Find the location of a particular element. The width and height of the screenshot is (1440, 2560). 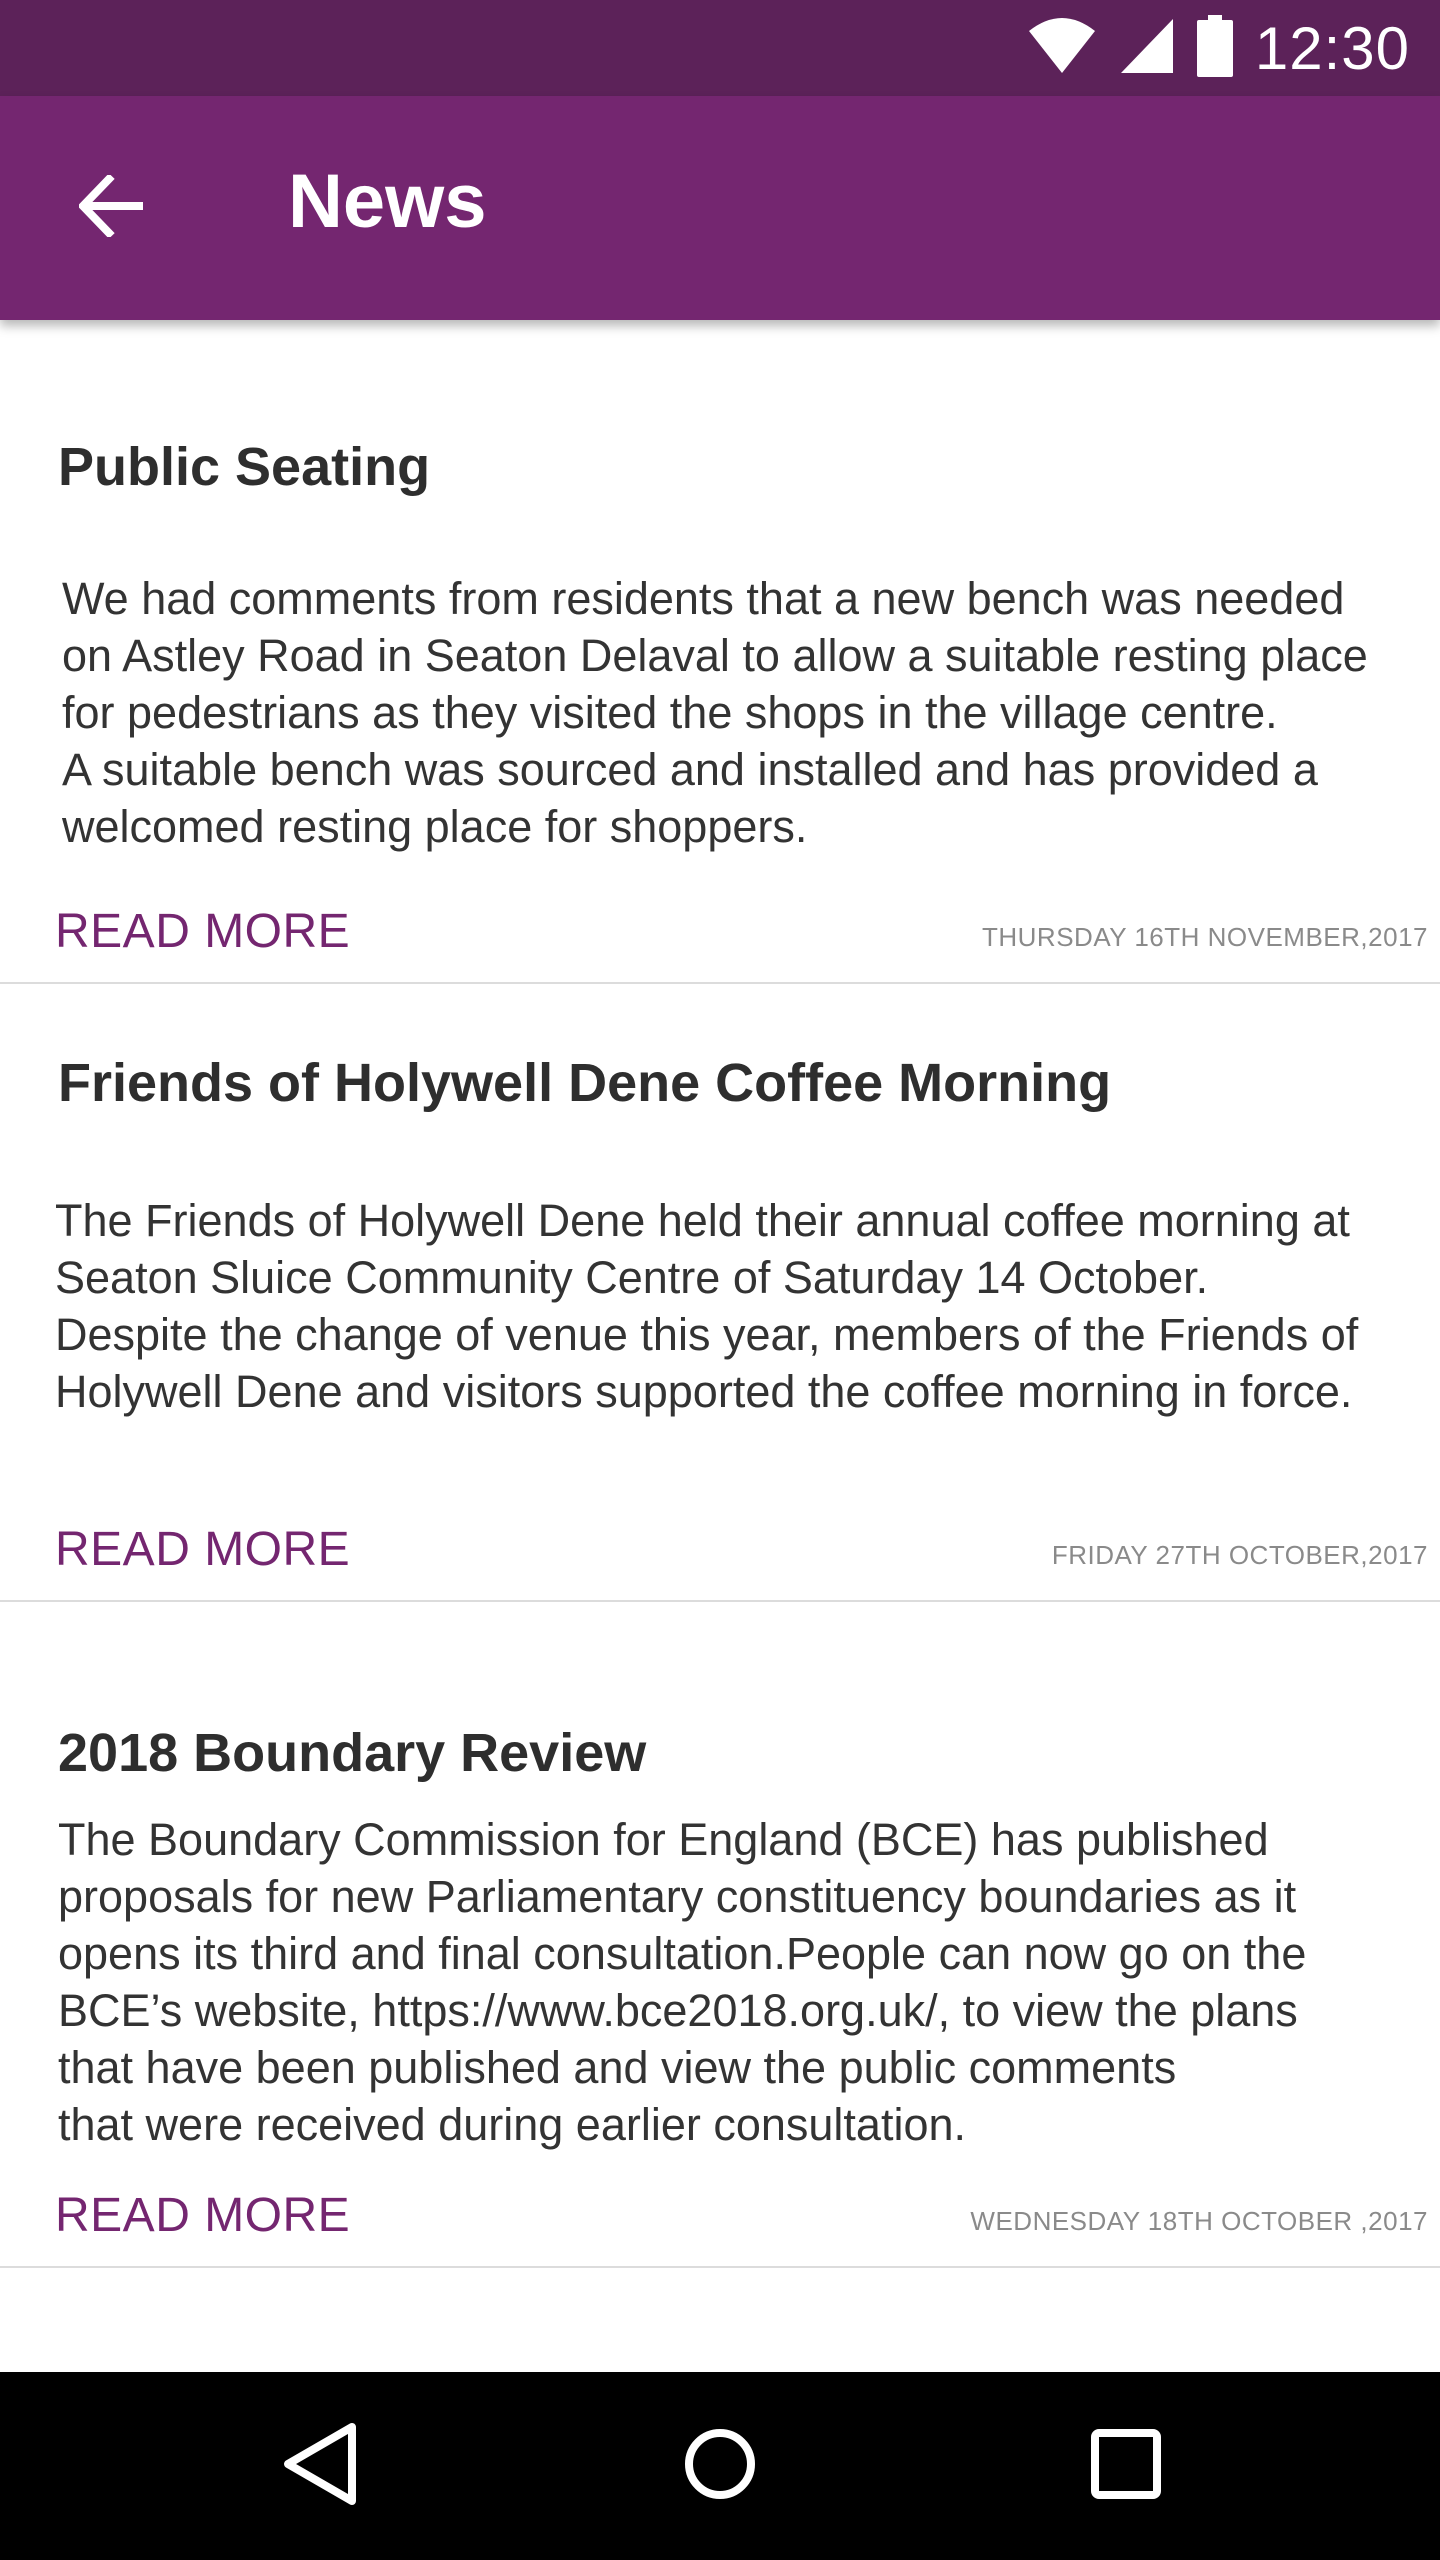

nav-home-button is located at coordinates (720, 2466).